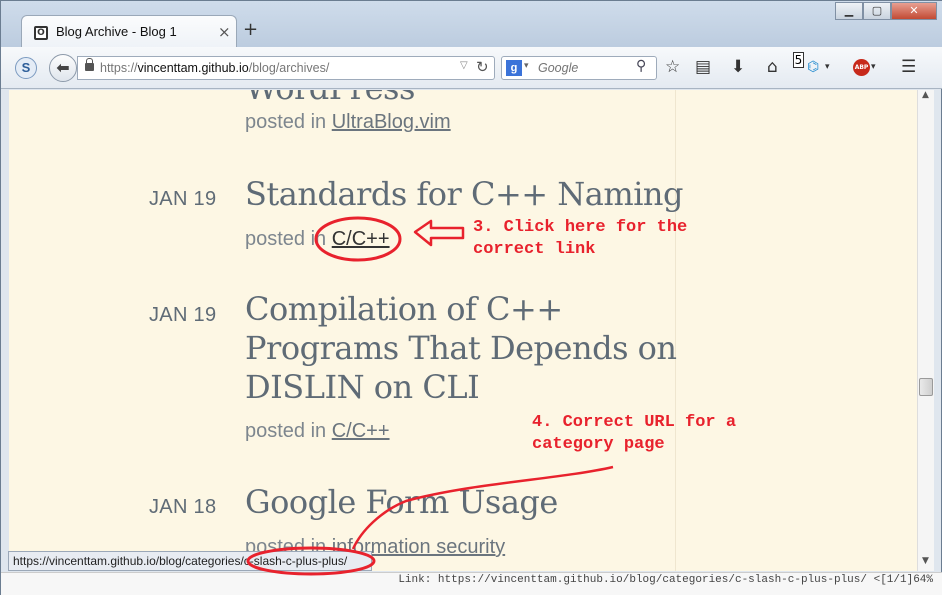 The width and height of the screenshot is (942, 595). I want to click on annotation-step4-line1: 4. Correct URL for a, so click(634, 422).